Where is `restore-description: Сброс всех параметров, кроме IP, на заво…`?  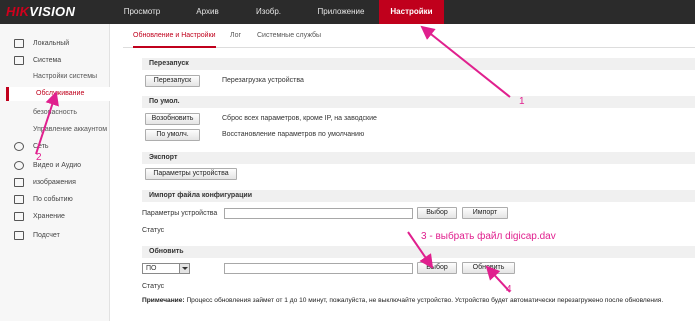 restore-description: Сброс всех параметров, кроме IP, на заво… is located at coordinates (299, 118).